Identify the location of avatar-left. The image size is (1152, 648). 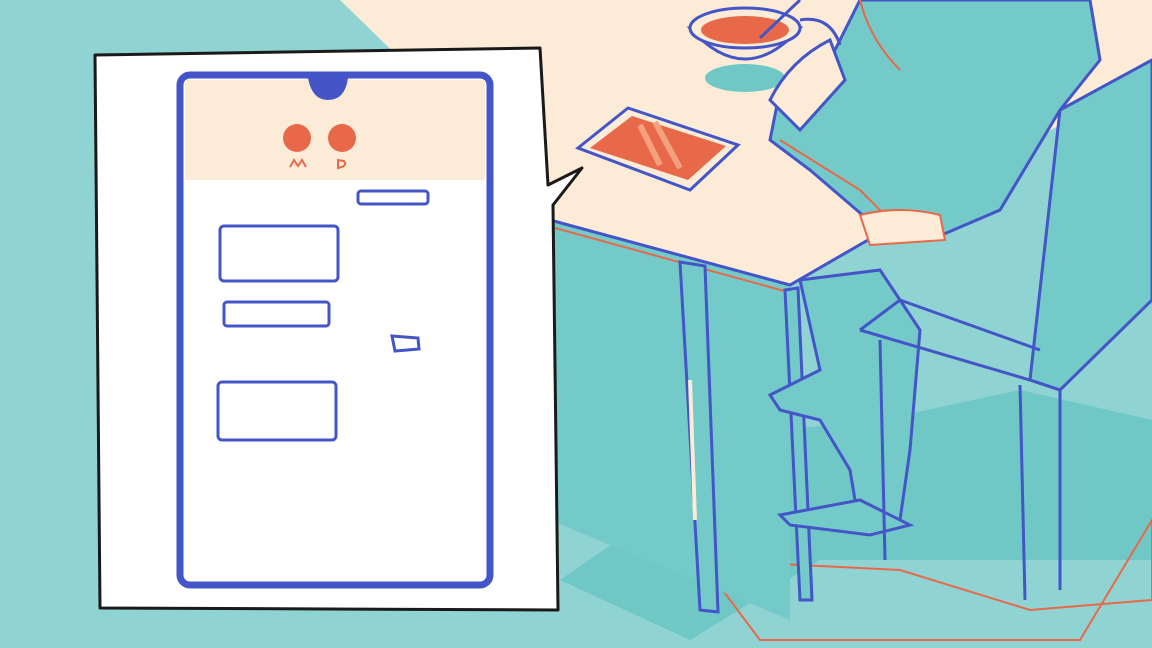
(297, 138).